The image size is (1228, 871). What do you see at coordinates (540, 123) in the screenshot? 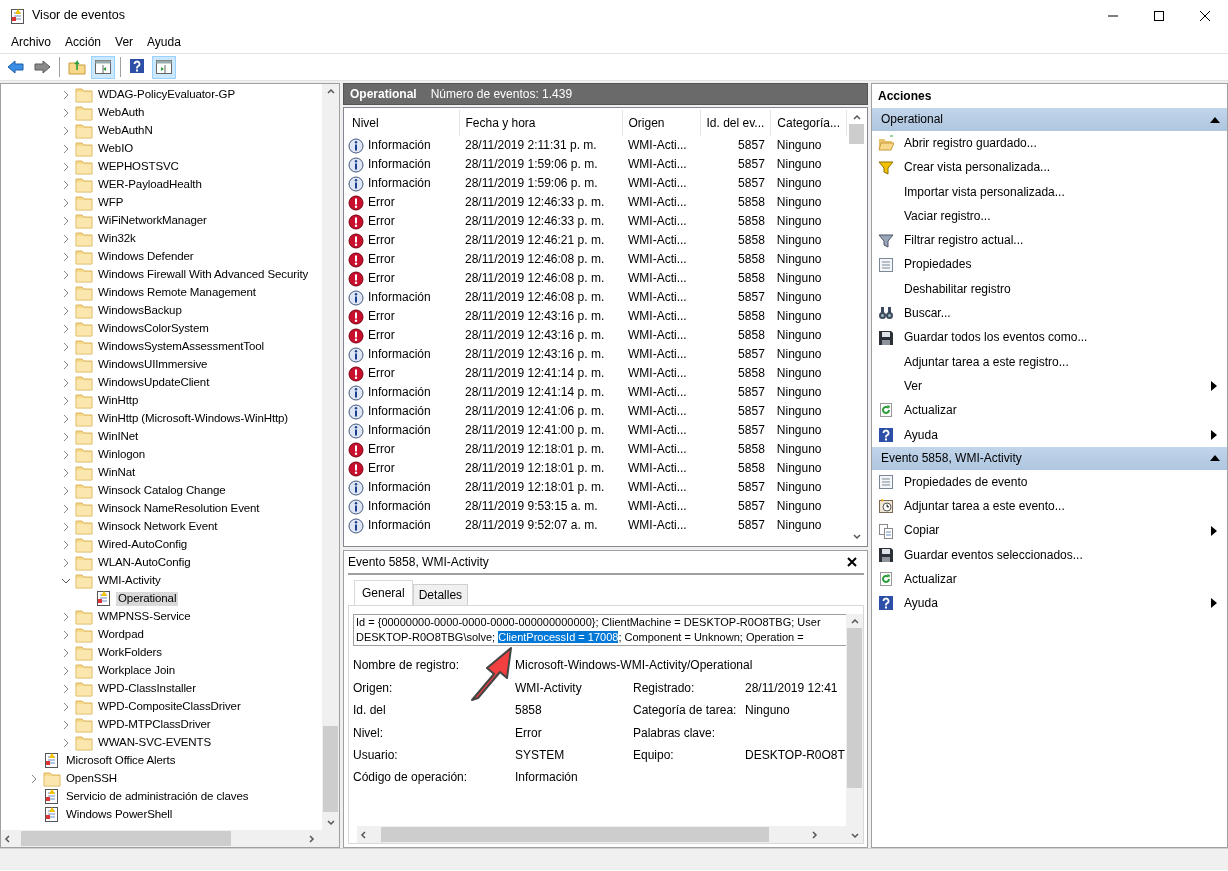
I see `column-header: Fecha y hora` at bounding box center [540, 123].